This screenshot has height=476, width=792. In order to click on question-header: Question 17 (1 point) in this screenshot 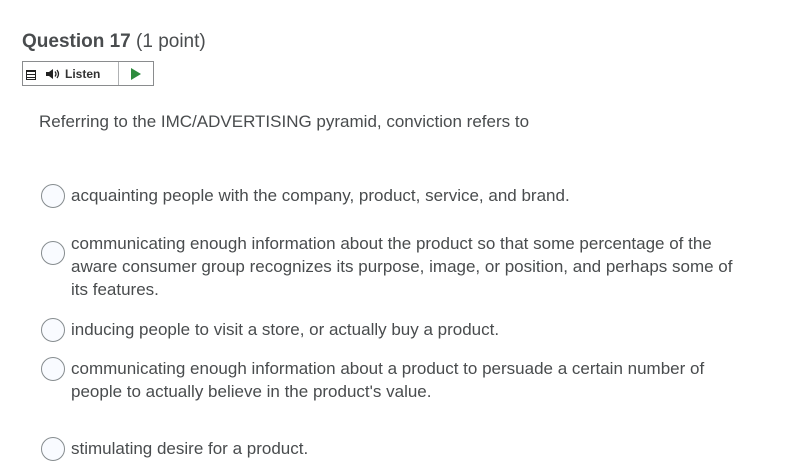, I will do `click(114, 42)`.